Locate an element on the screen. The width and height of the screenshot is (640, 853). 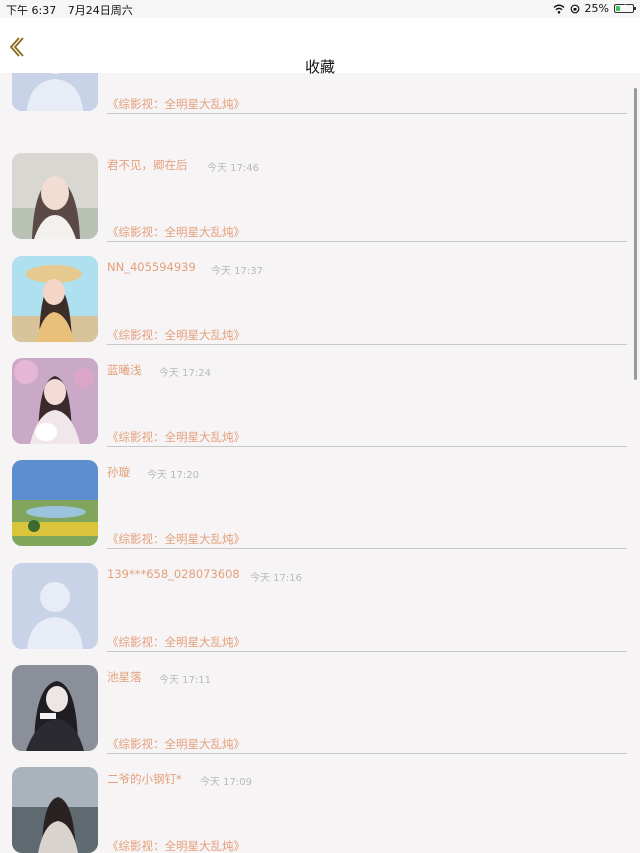
status-left: 下午 6:37 7月24日周六 is located at coordinates (73, 10).